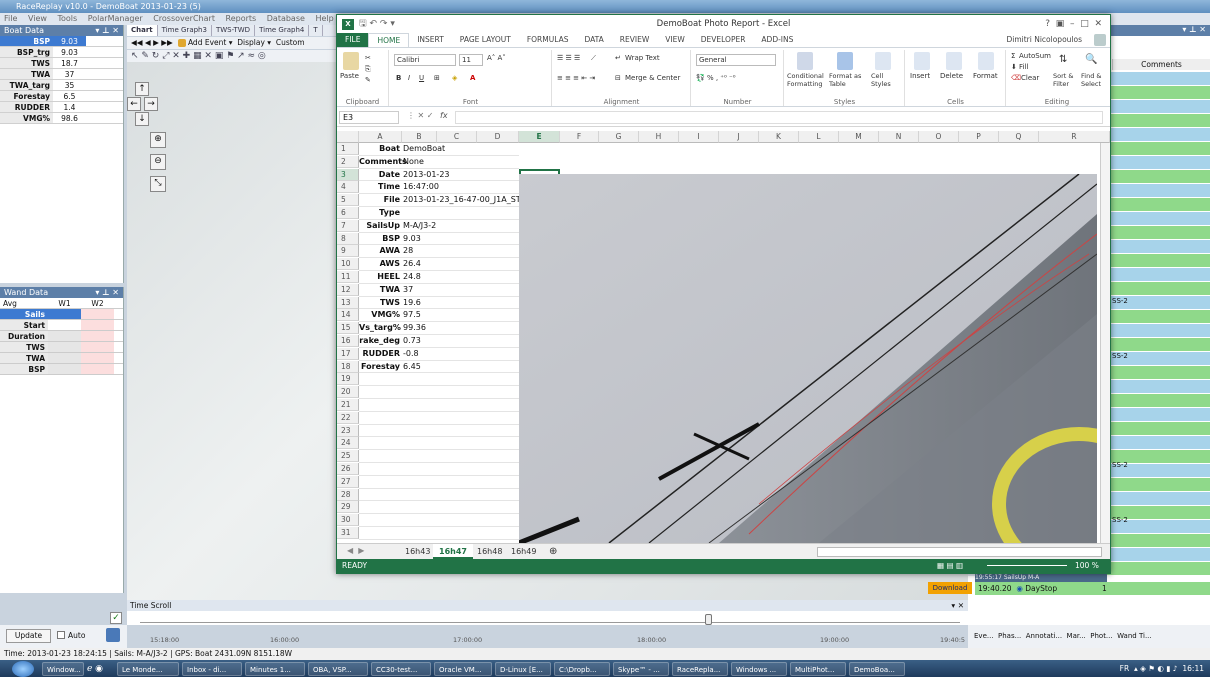 Image resolution: width=1210 pixels, height=677 pixels. Describe the element at coordinates (142, 30) in the screenshot. I see `tab-chart: Chart` at that location.